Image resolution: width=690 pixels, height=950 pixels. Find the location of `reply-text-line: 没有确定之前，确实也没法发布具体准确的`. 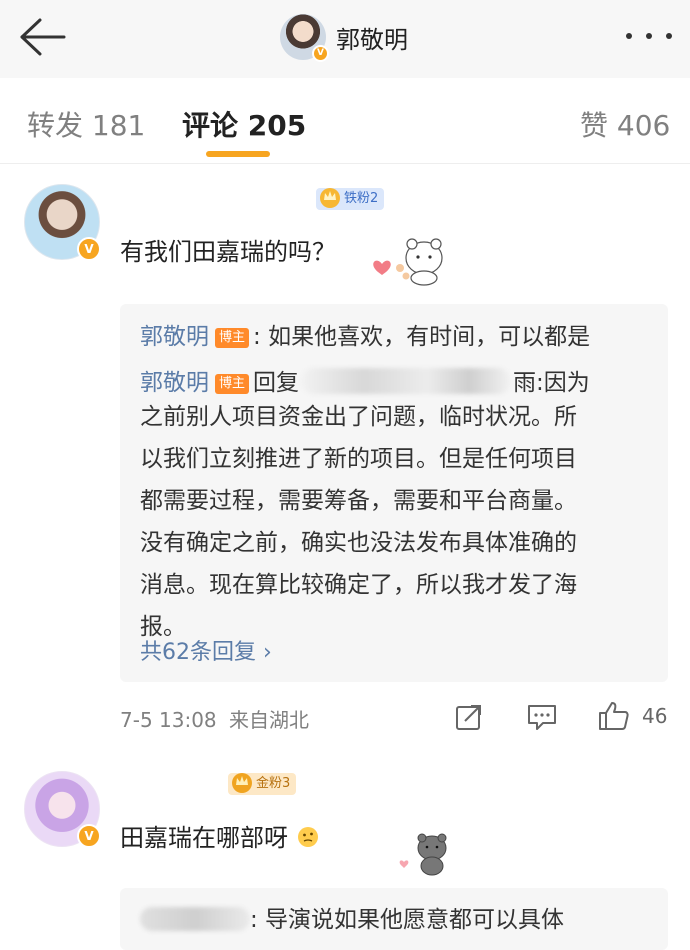

reply-text-line: 没有确定之前，确实也没法发布具体准确的 is located at coordinates (358, 543).